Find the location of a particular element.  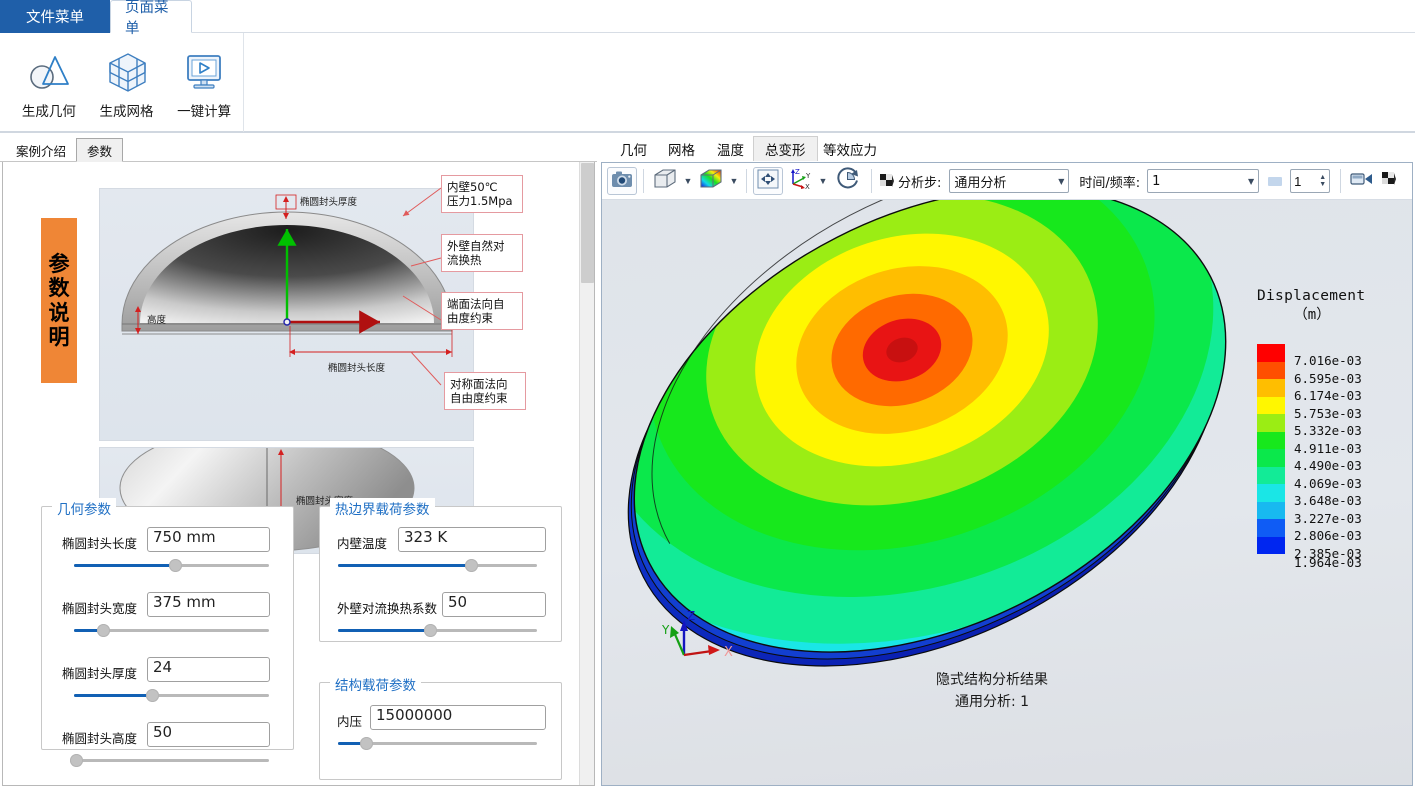

tab-mesh: 网格 is located at coordinates (681, 148).